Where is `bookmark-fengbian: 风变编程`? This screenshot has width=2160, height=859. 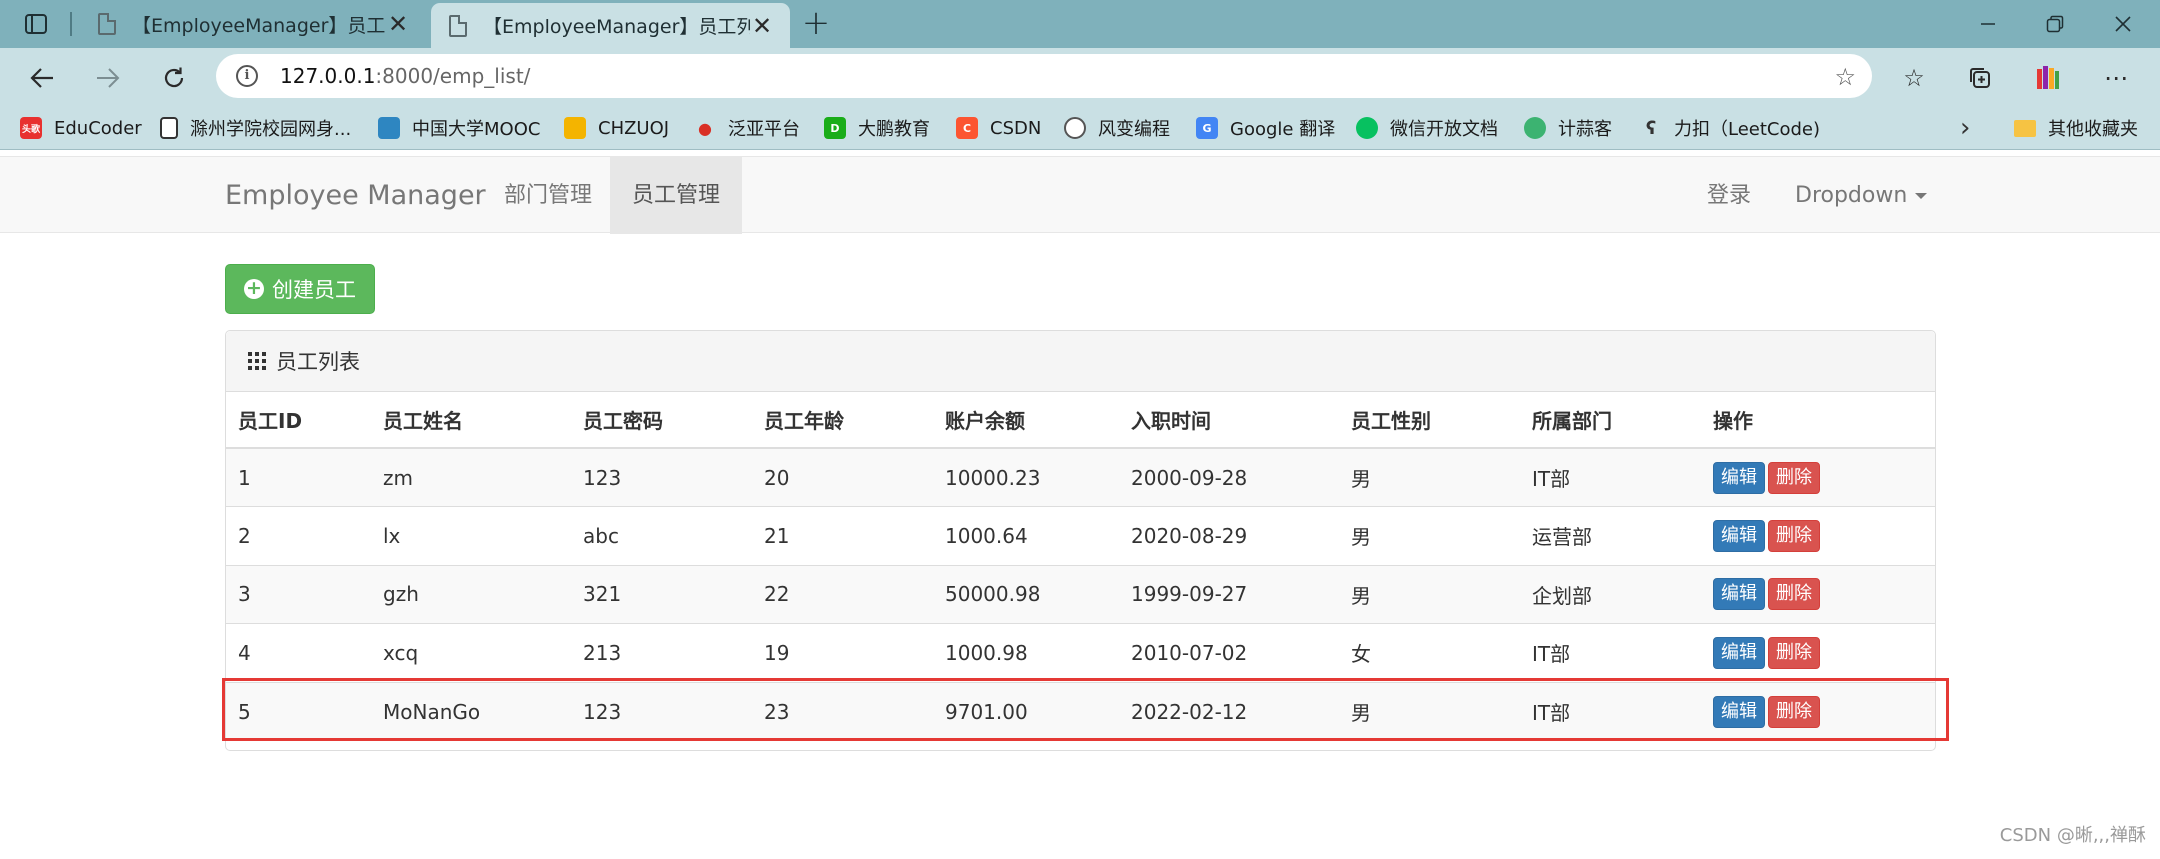 bookmark-fengbian: 风变编程 is located at coordinates (1117, 128).